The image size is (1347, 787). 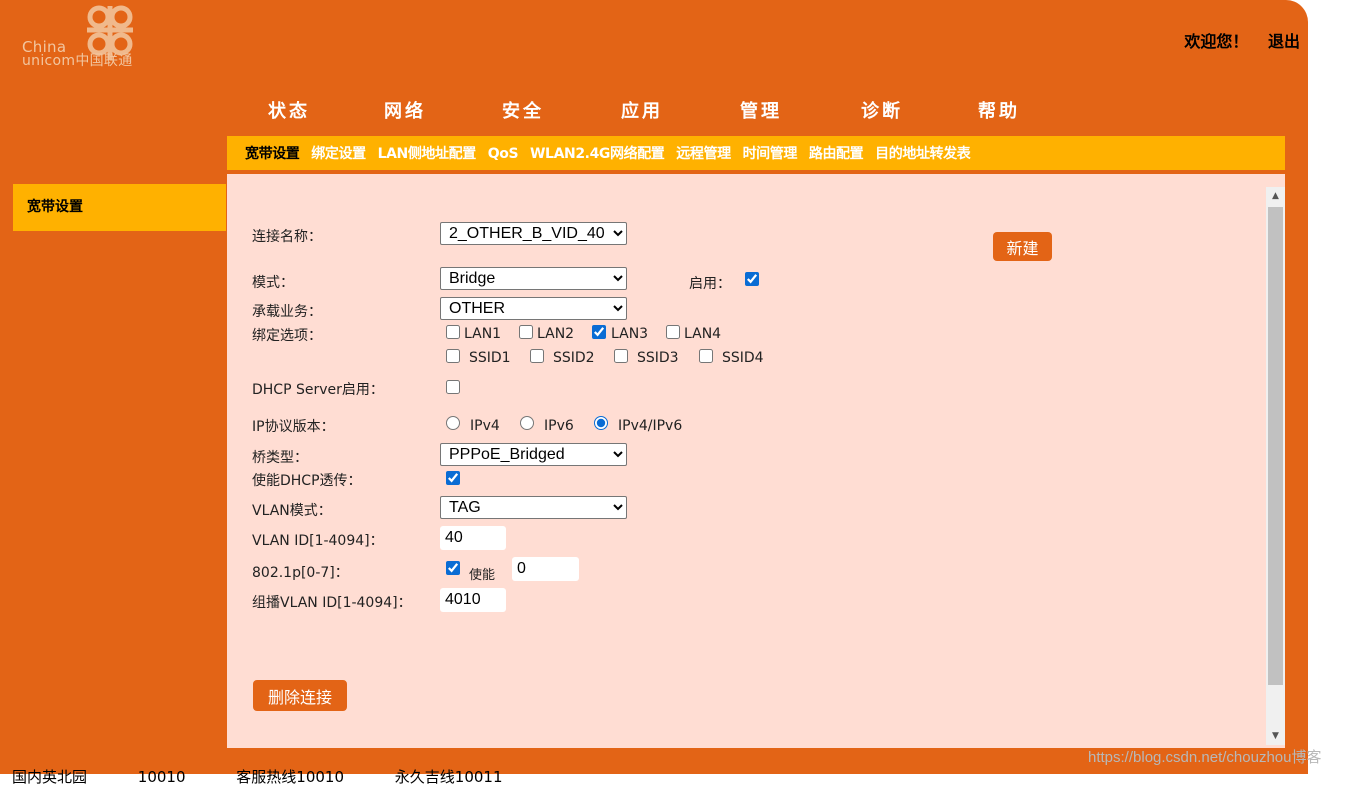 What do you see at coordinates (923, 154) in the screenshot?
I see `subnav-dest-forward: 目的地址转发表` at bounding box center [923, 154].